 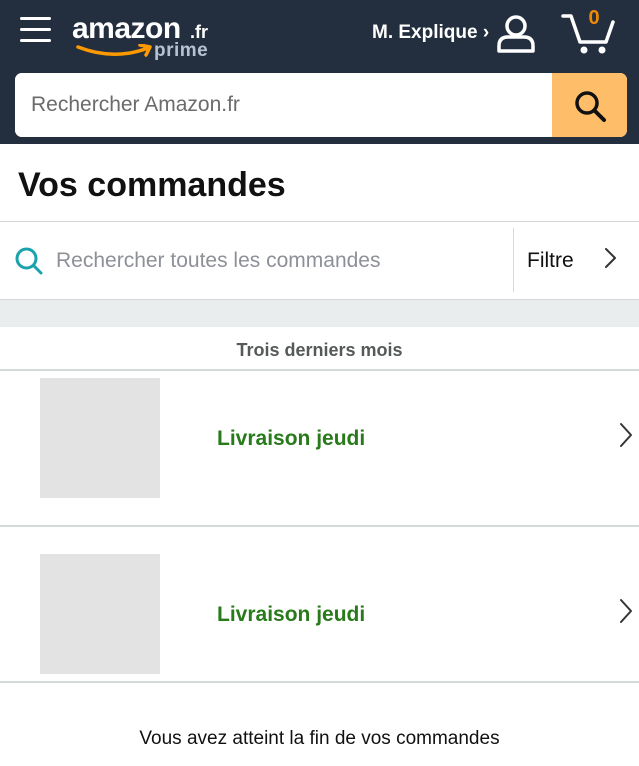 What do you see at coordinates (516, 34) in the screenshot?
I see `user-icon` at bounding box center [516, 34].